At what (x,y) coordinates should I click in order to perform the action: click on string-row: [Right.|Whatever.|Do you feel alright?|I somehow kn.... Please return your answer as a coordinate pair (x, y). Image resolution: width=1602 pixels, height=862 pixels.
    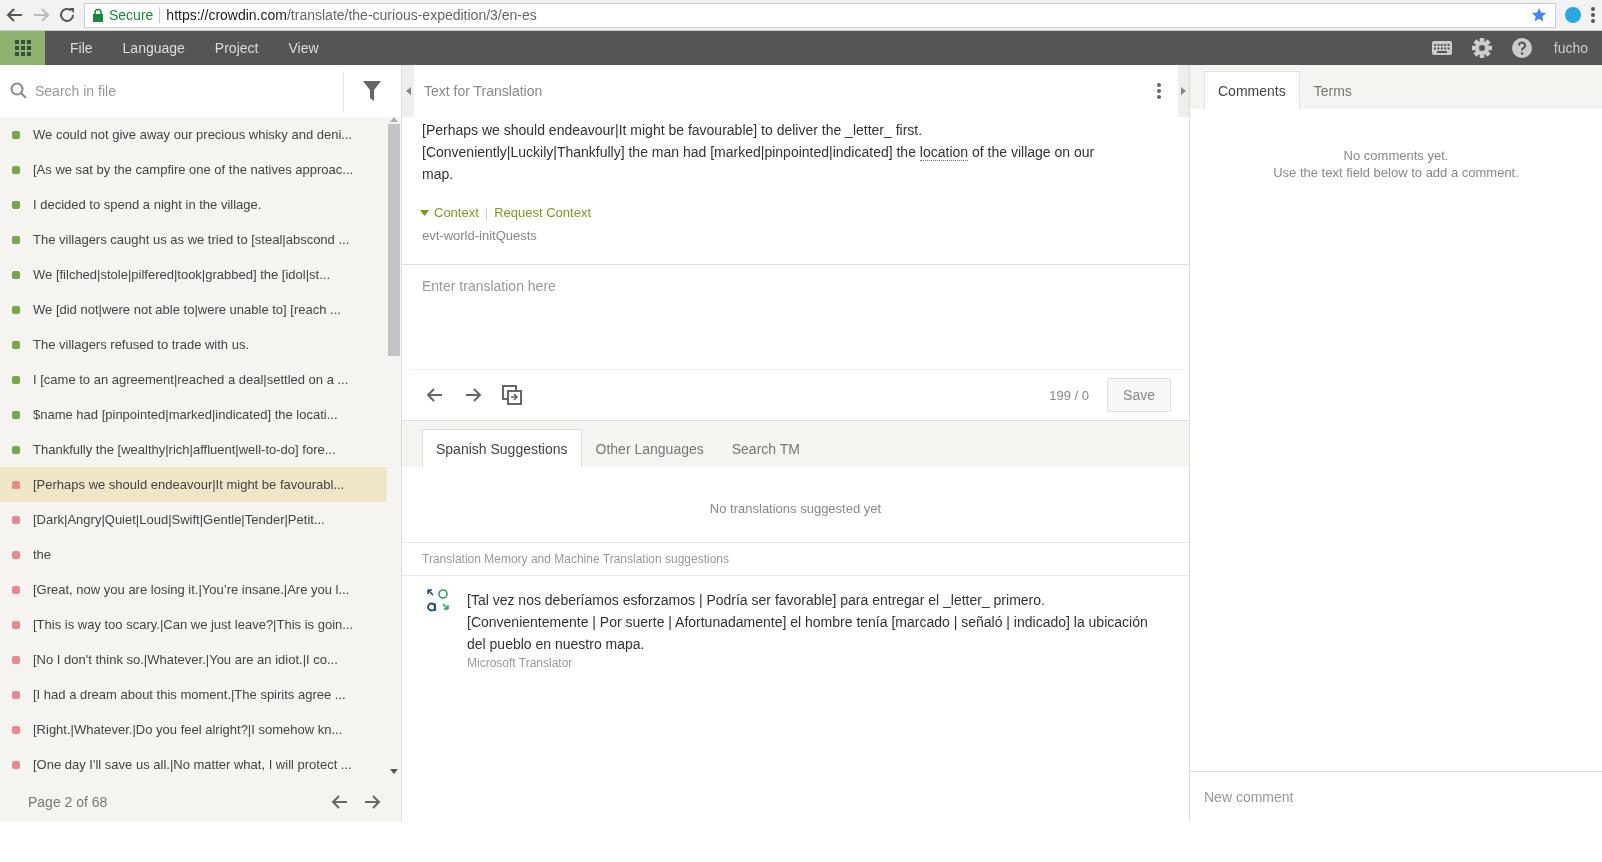
    Looking at the image, I should click on (193, 729).